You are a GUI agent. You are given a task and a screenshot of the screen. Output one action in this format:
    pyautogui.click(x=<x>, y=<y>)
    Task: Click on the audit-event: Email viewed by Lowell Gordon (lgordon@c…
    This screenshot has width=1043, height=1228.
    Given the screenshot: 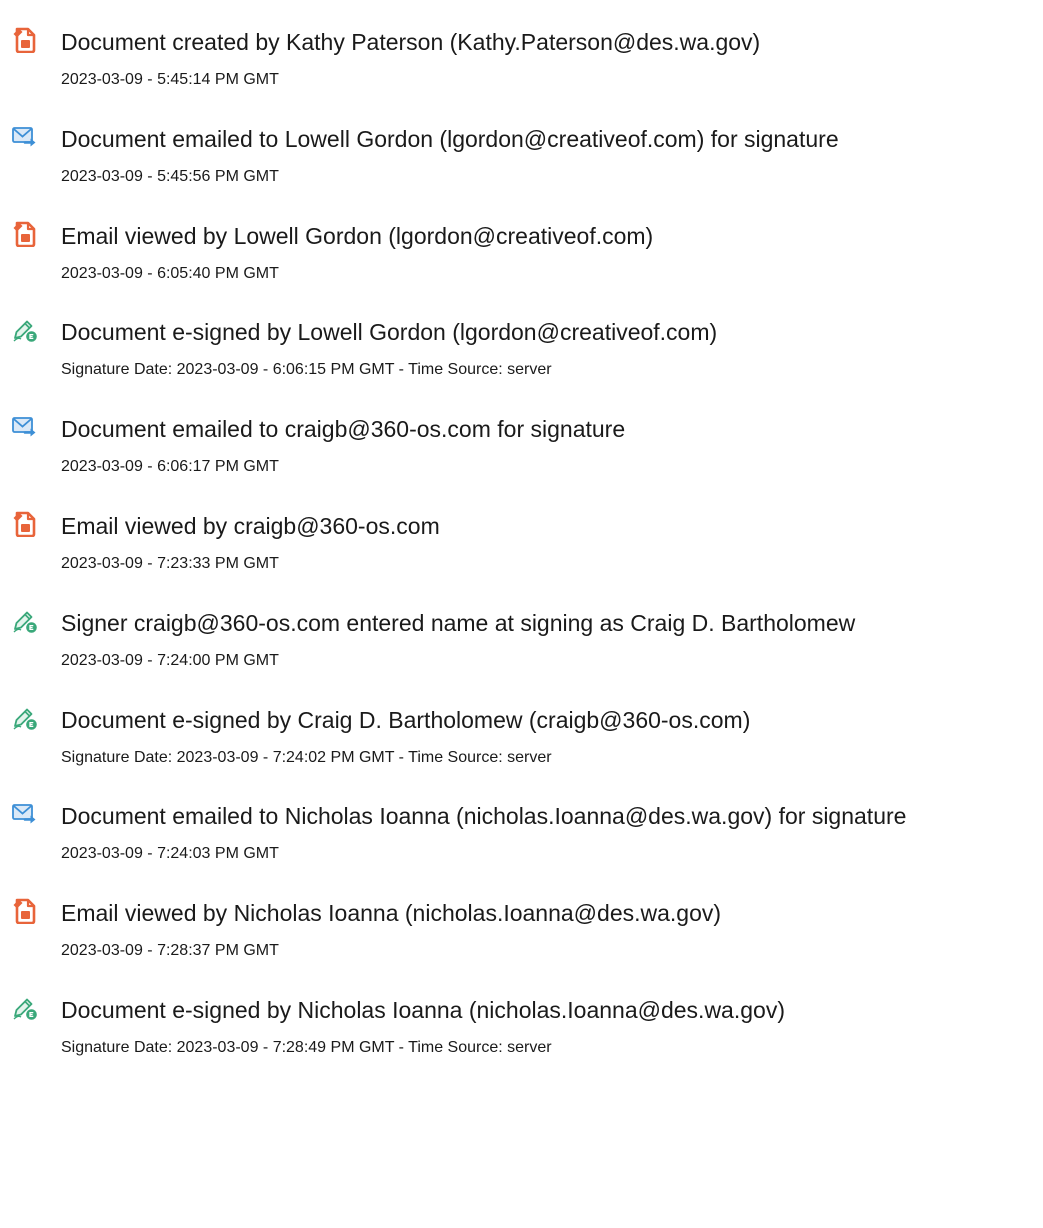 What is the action you would take?
    pyautogui.click(x=521, y=261)
    